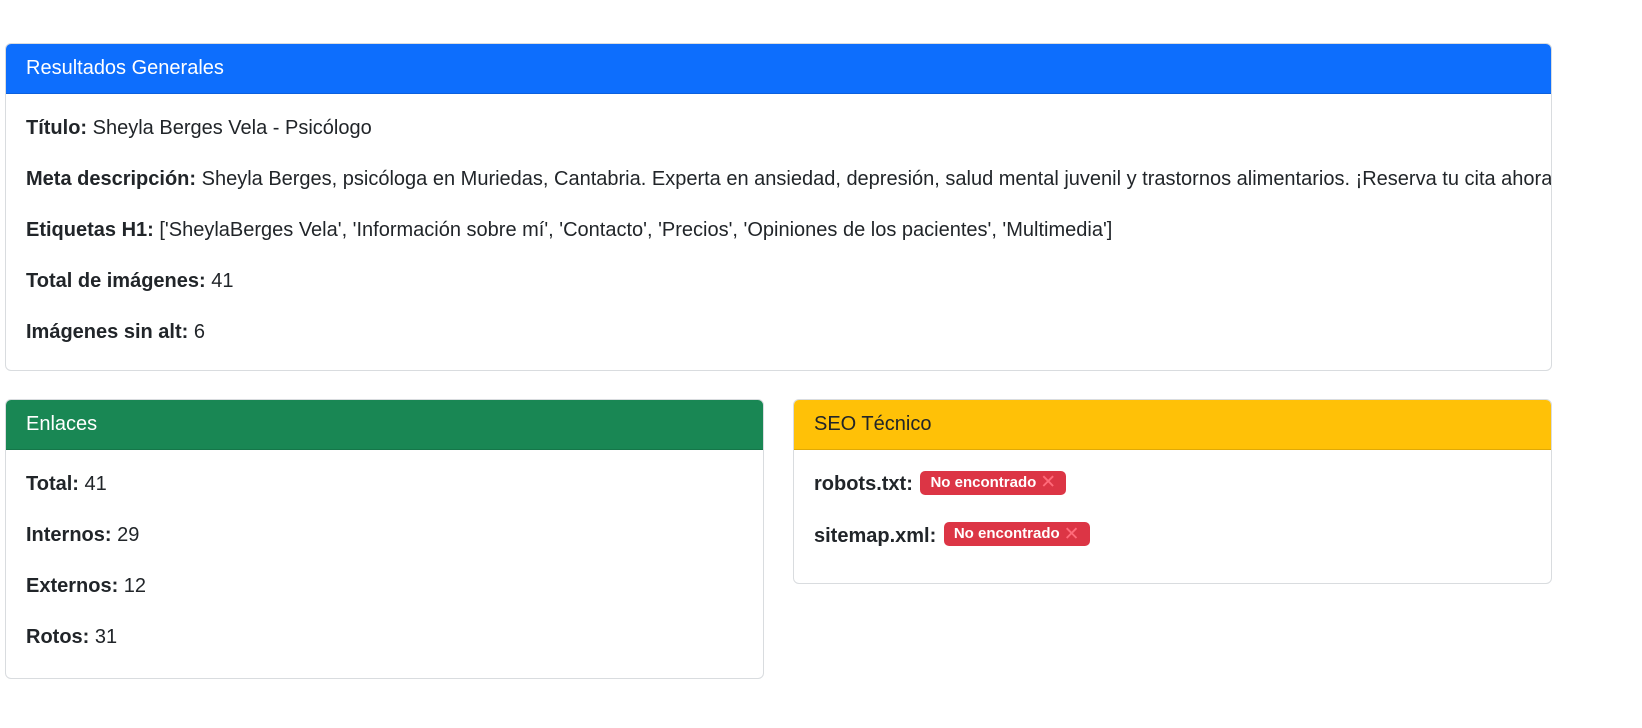 This screenshot has height=728, width=1642. What do you see at coordinates (384, 637) in the screenshot?
I see `links-broken-row: Rotos: 31` at bounding box center [384, 637].